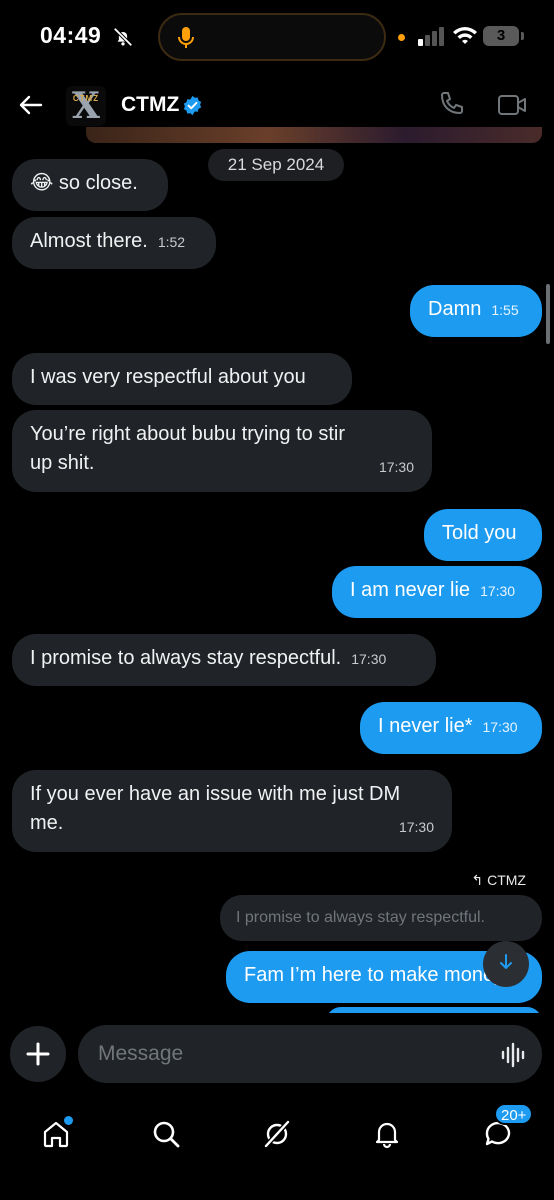 The width and height of the screenshot is (554, 1200). What do you see at coordinates (432, 38) in the screenshot?
I see `signal-icon` at bounding box center [432, 38].